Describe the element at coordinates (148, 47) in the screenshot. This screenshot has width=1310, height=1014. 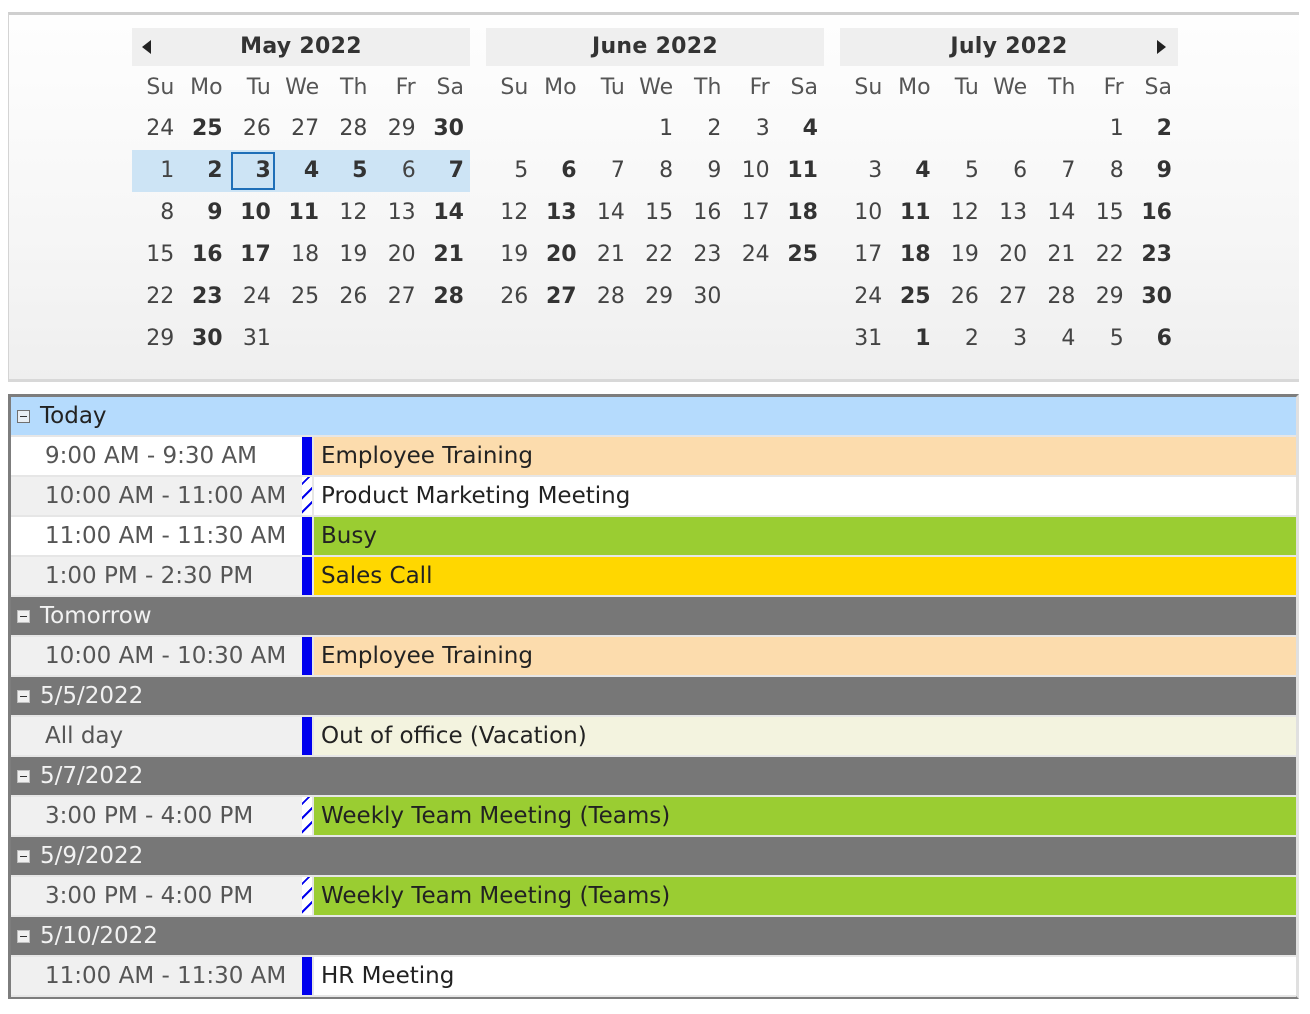
I see `prev-month-button` at that location.